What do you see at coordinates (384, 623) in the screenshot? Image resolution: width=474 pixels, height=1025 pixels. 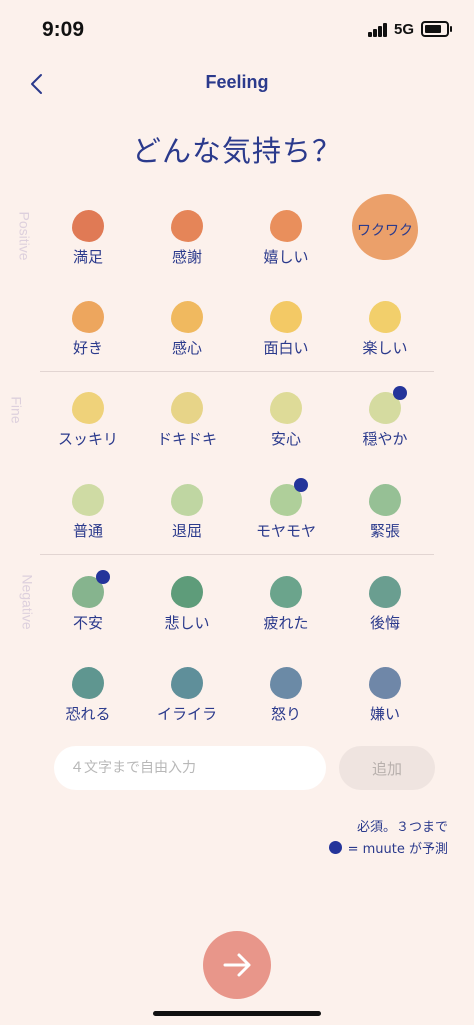 I see `mood-label: 後悔` at bounding box center [384, 623].